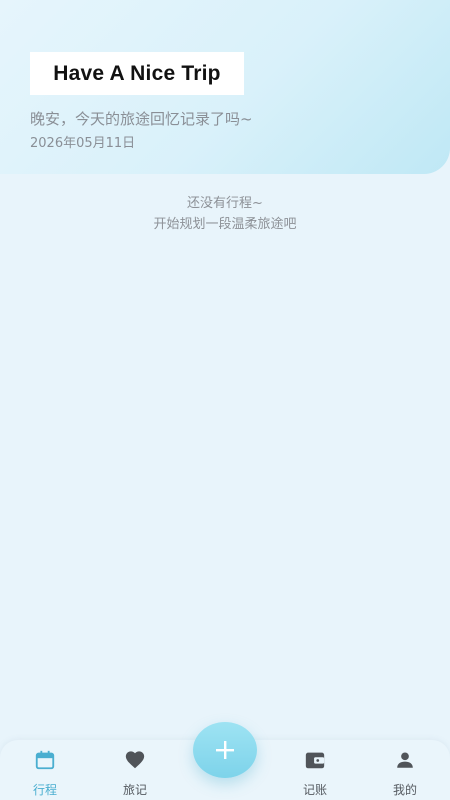 Image resolution: width=450 pixels, height=800 pixels. I want to click on heart-icon, so click(135, 760).